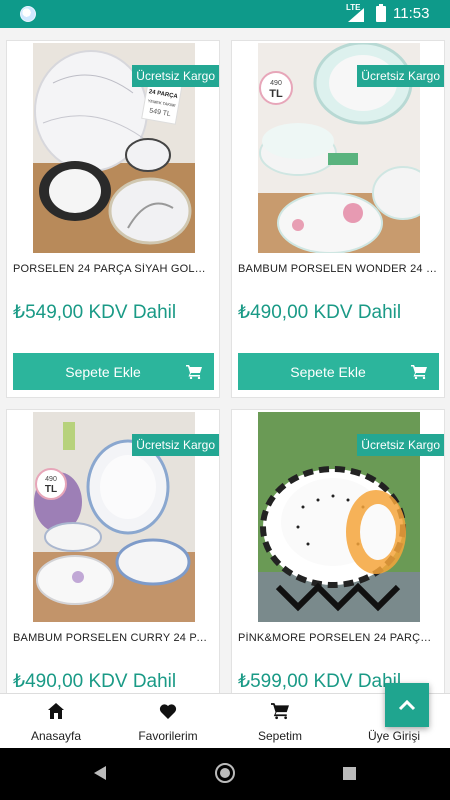 Image resolution: width=450 pixels, height=800 pixels. What do you see at coordinates (56, 711) in the screenshot?
I see `home-icon` at bounding box center [56, 711].